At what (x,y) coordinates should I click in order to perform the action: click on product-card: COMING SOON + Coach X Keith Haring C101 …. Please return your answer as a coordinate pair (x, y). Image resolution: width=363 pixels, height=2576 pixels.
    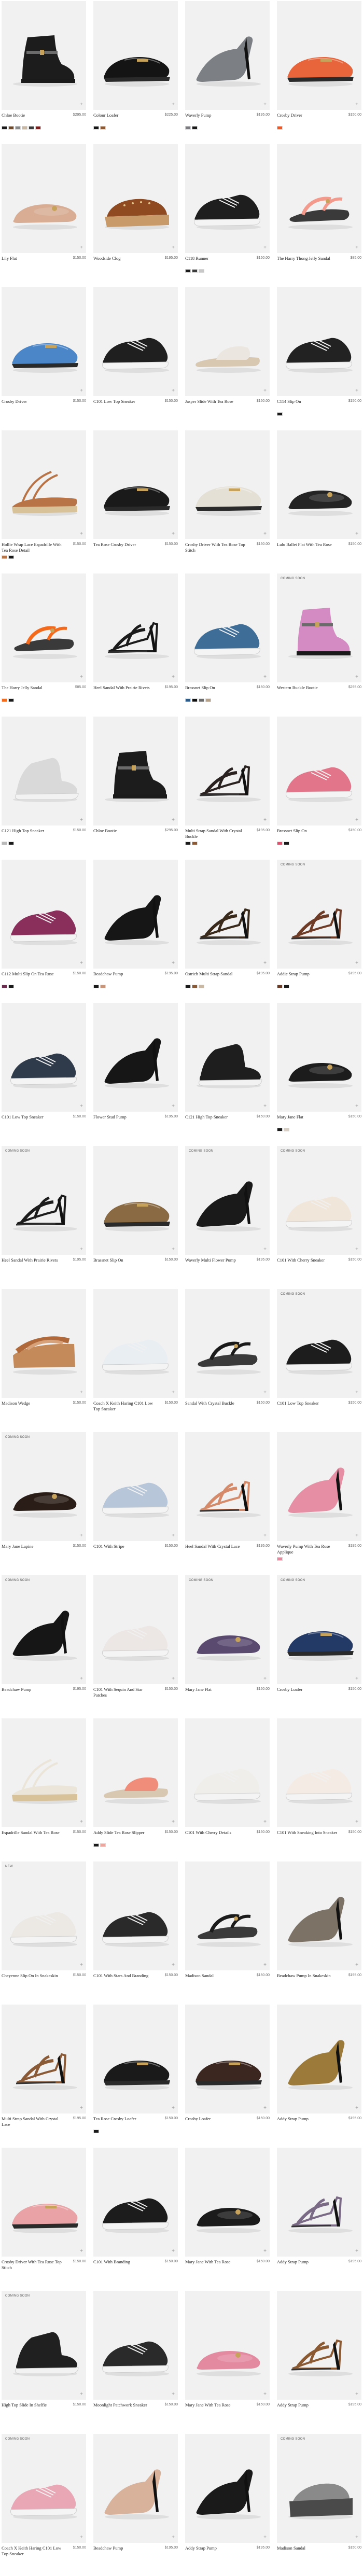
    Looking at the image, I should click on (44, 2505).